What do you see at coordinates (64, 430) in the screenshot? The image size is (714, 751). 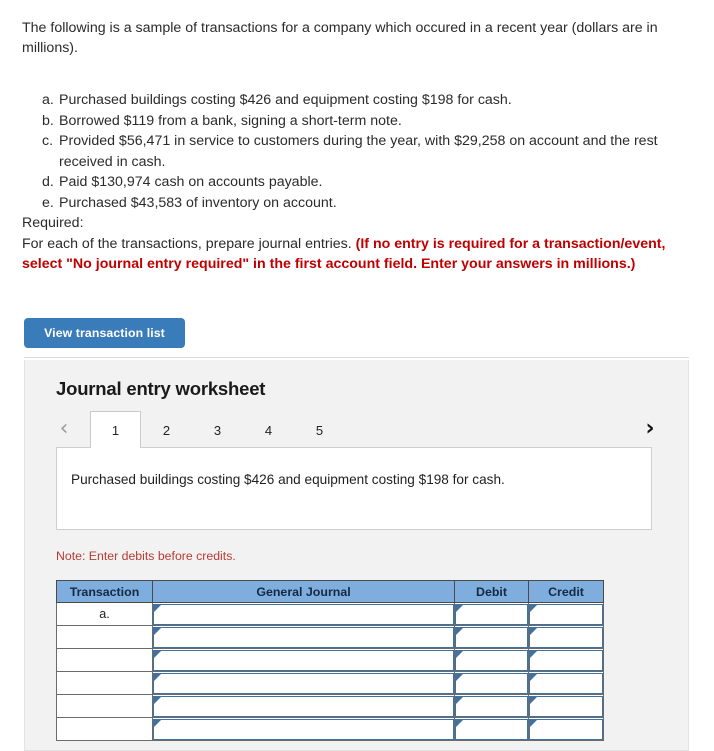 I see `chevron-left-icon: ‹` at bounding box center [64, 430].